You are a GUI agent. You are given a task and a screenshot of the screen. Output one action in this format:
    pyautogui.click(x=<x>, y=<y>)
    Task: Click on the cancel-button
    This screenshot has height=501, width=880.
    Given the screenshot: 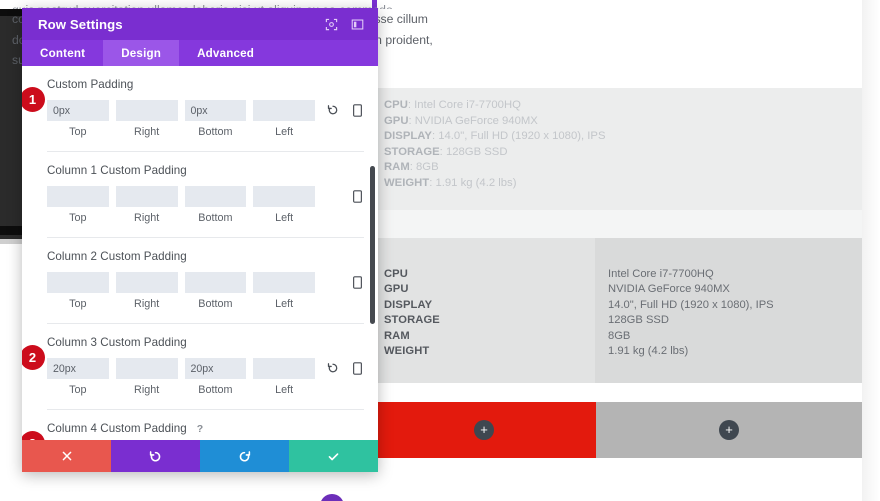 What is the action you would take?
    pyautogui.click(x=66, y=456)
    